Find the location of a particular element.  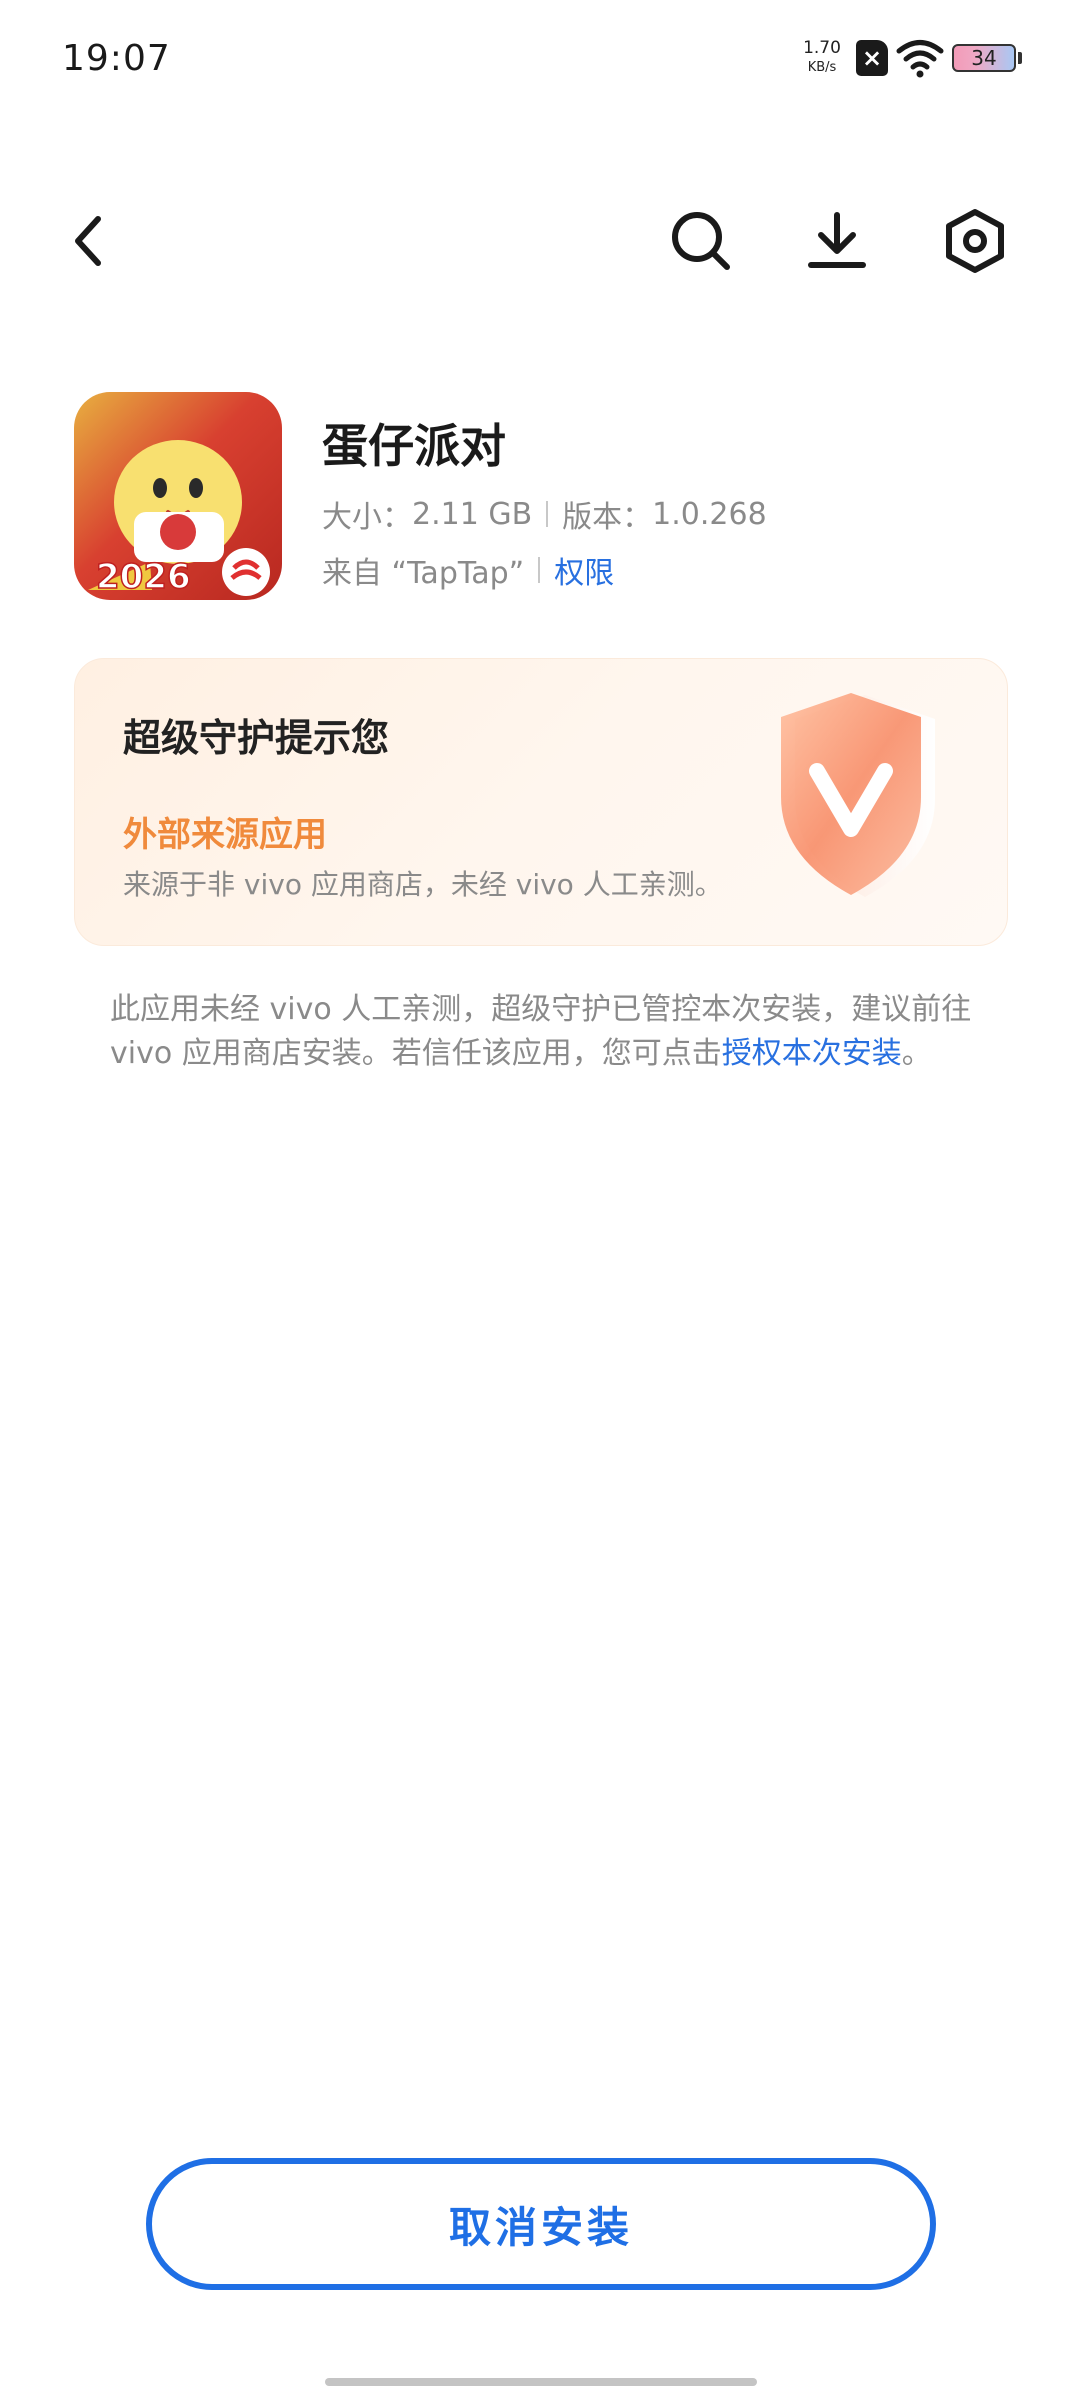

back-button is located at coordinates (89, 241).